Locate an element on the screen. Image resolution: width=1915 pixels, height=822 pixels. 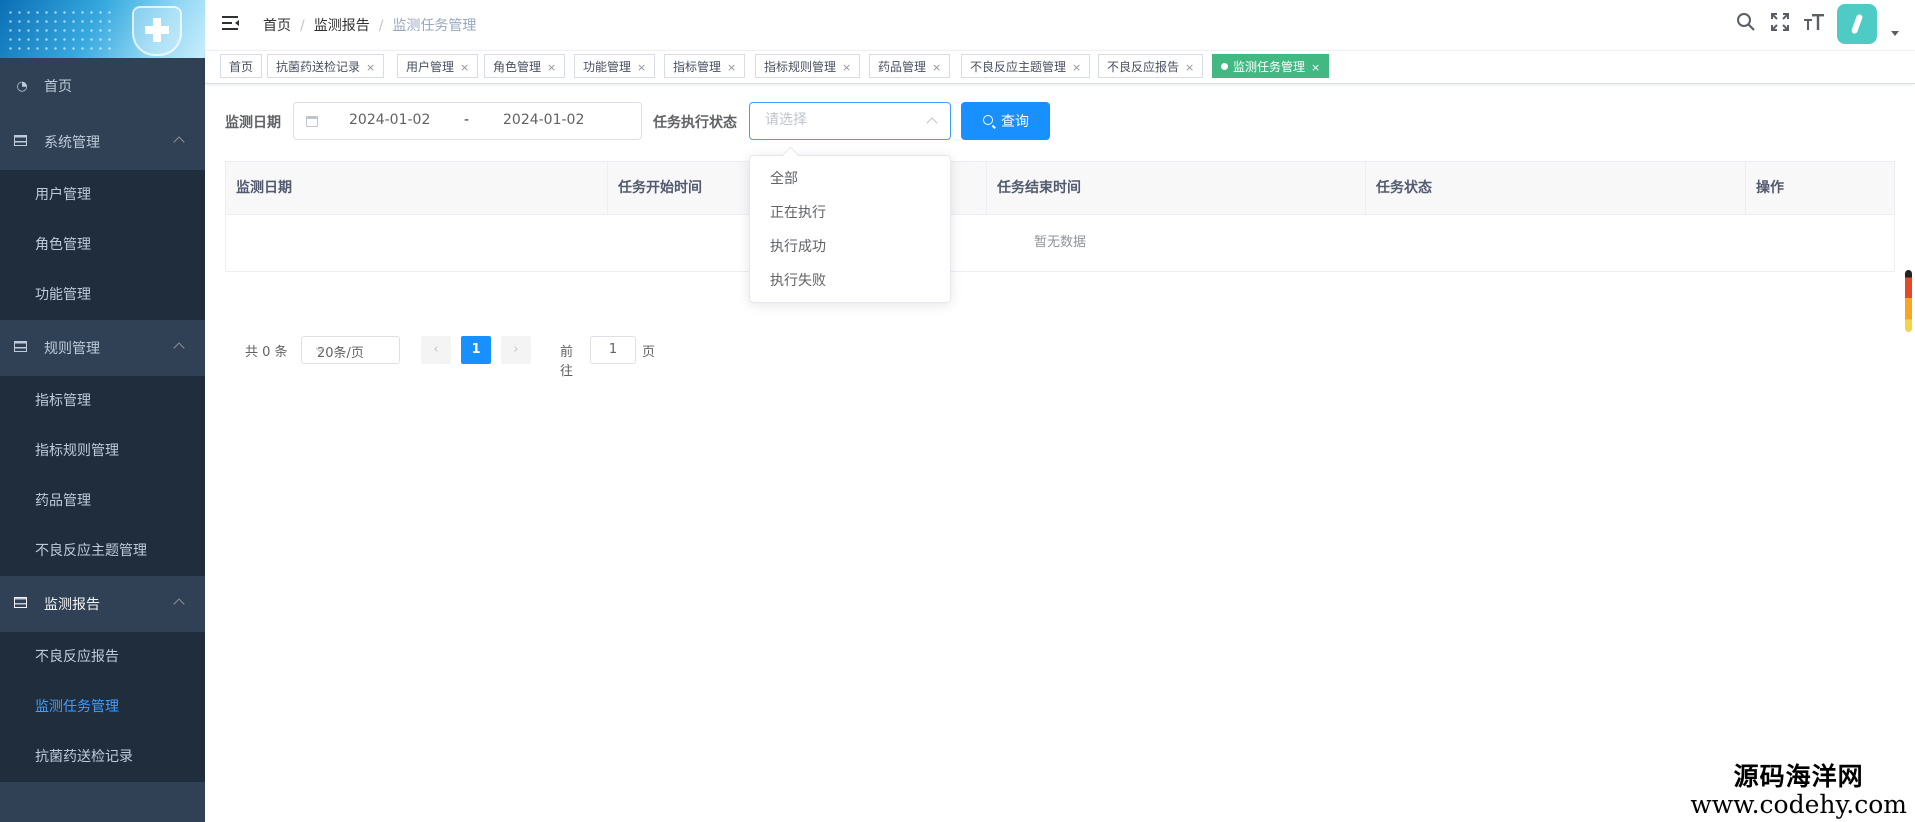
sidebar-group-label: 系统管理 is located at coordinates (72, 143).